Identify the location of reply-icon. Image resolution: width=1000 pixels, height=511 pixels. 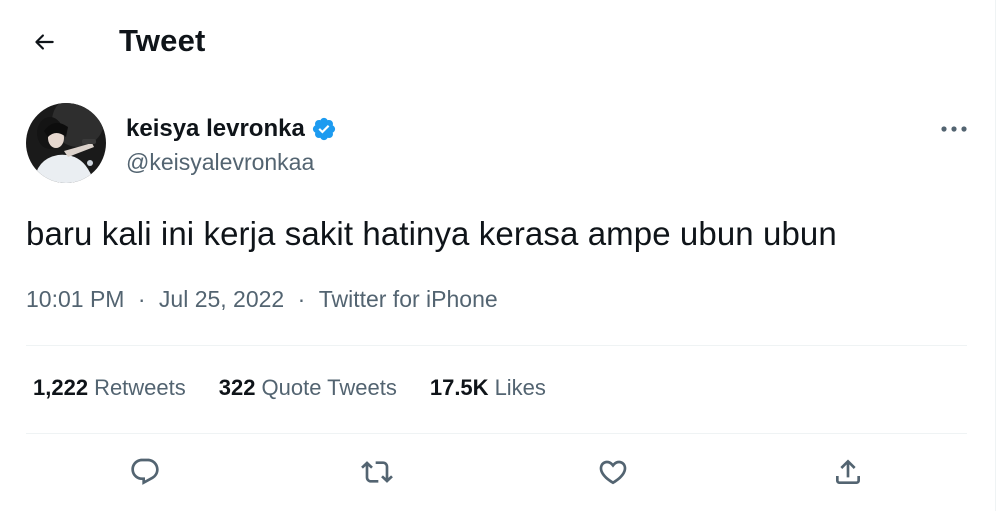
(145, 471).